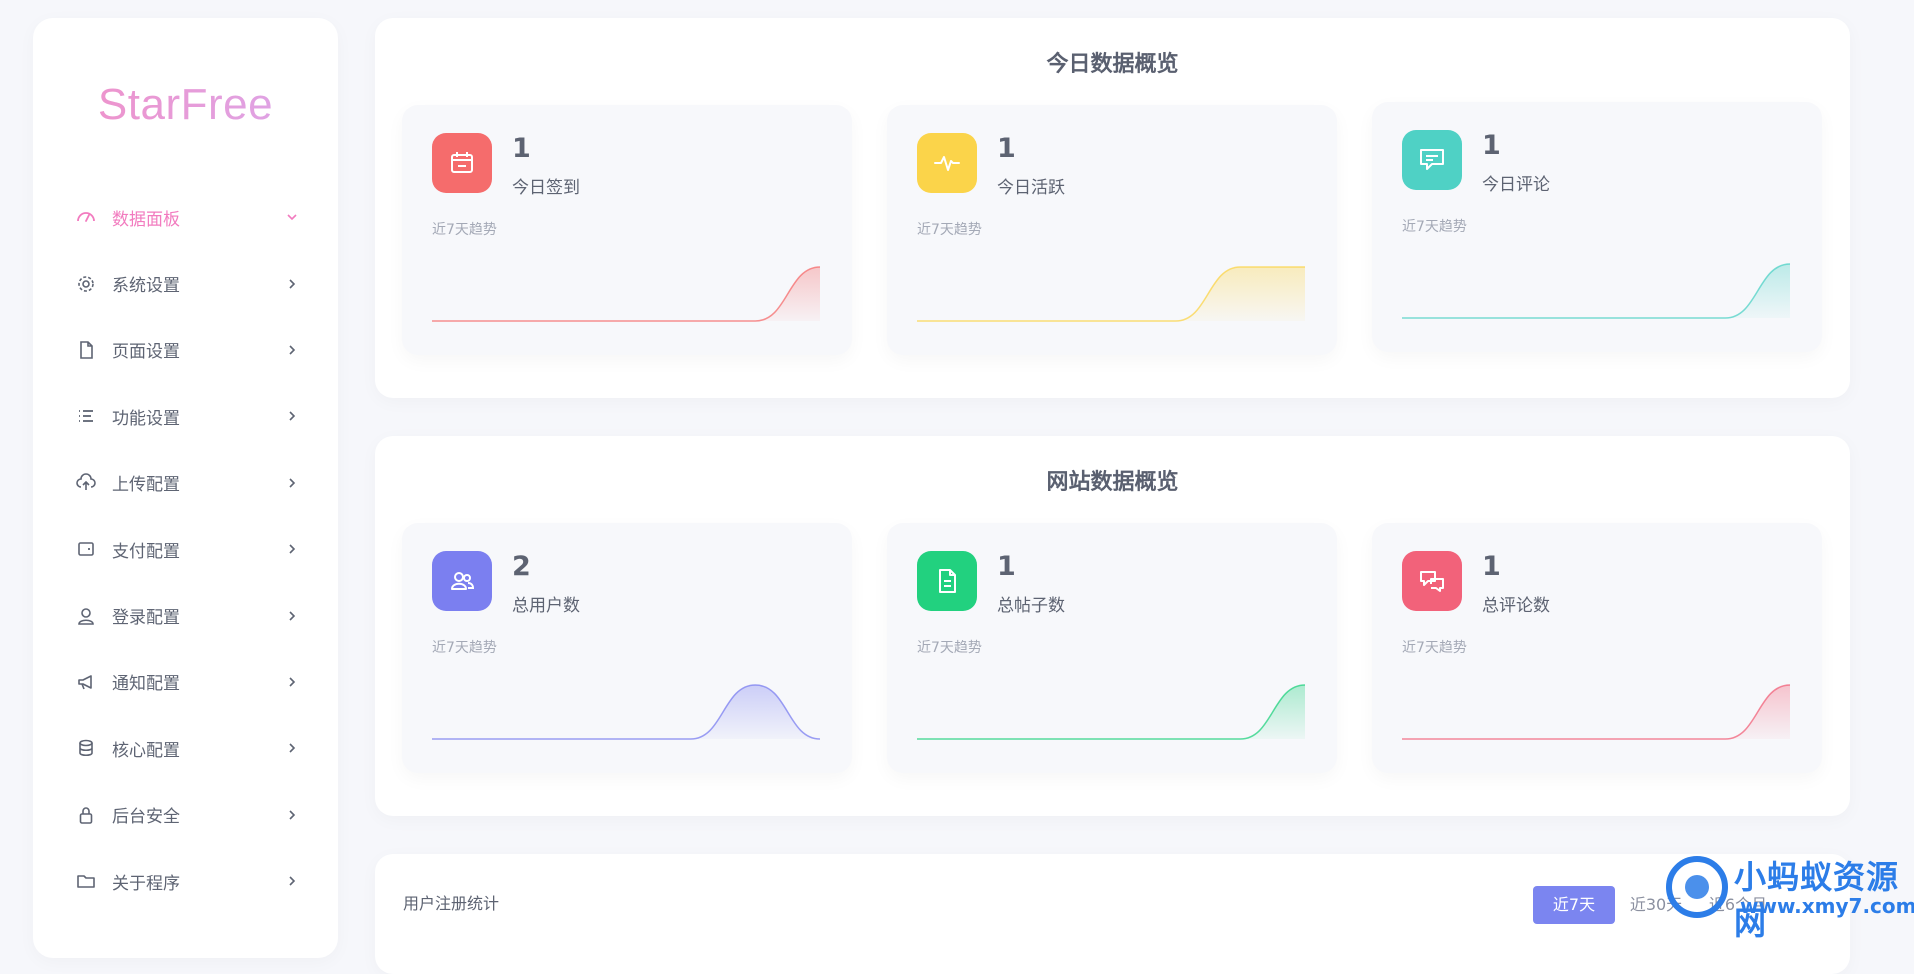 This screenshot has height=974, width=1914. I want to click on stat-card-checkin: 1 今日签到 近7天趋势, so click(627, 230).